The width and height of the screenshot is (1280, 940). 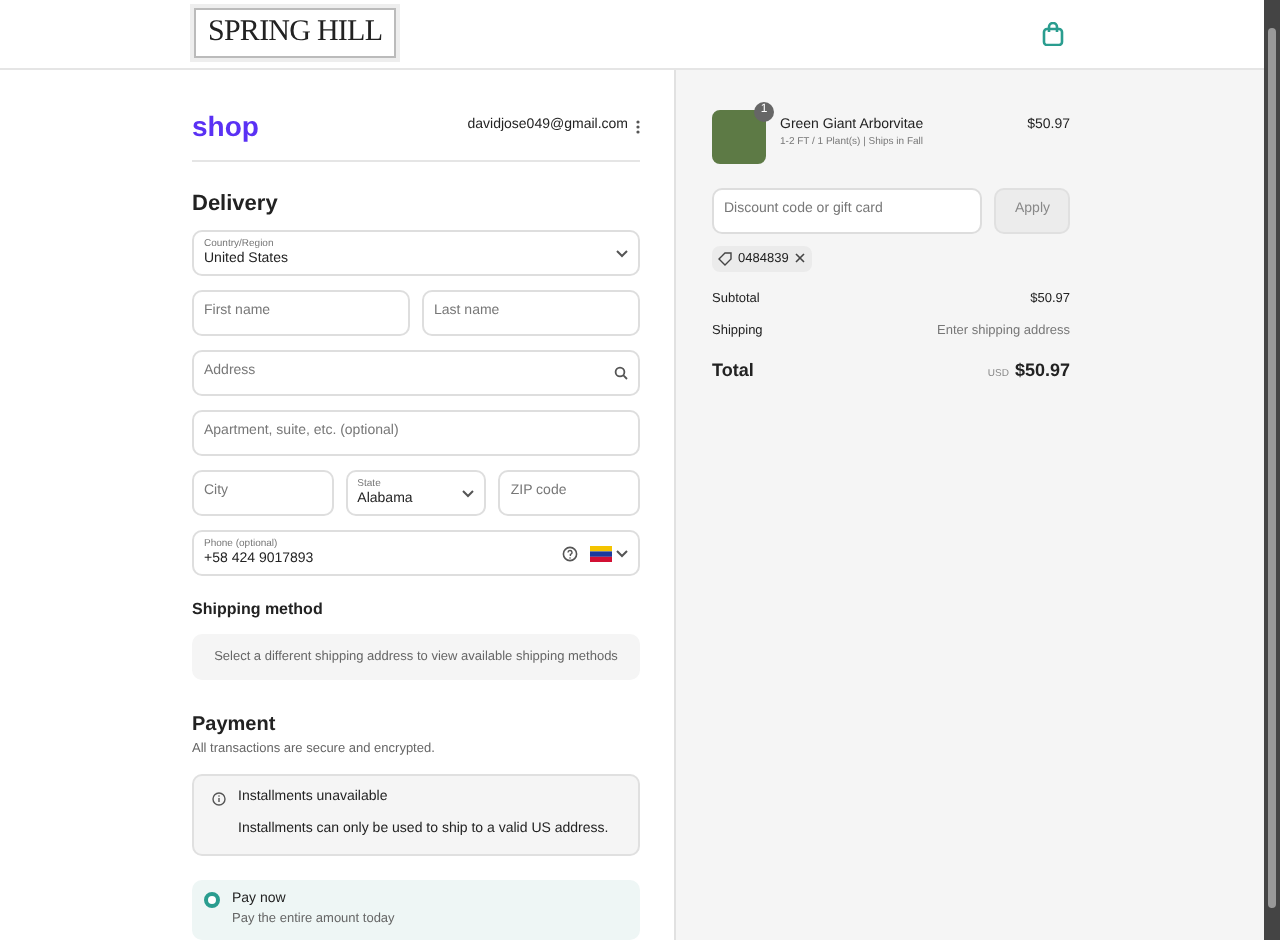 I want to click on logo: SPRING HILL, so click(x=295, y=33).